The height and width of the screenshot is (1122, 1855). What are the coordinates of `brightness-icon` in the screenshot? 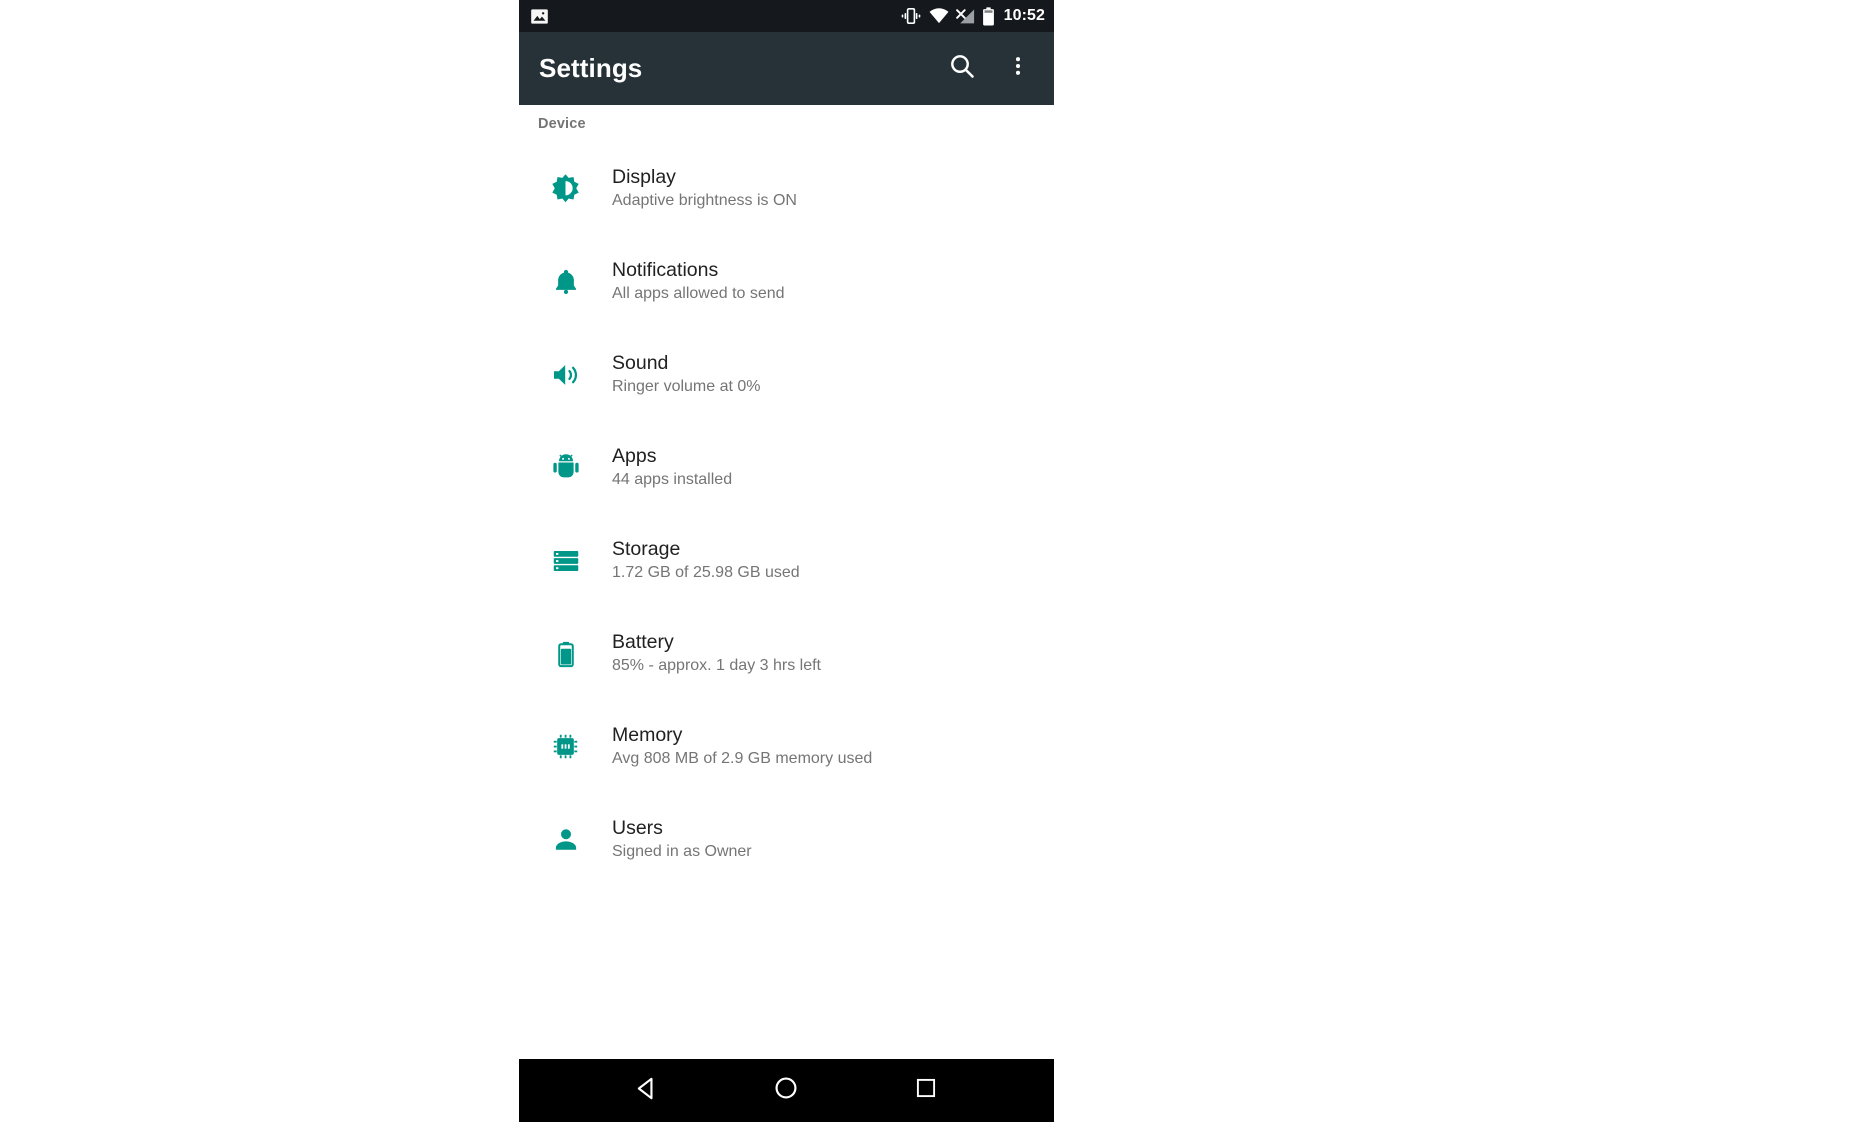 It's located at (565, 188).